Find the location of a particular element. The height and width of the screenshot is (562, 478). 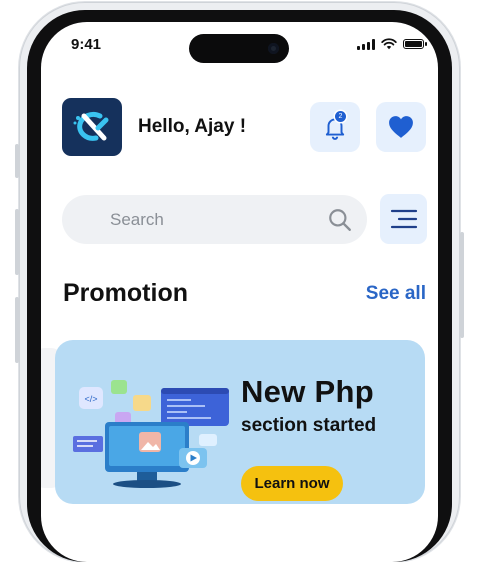

dynamic-island is located at coordinates (239, 48).